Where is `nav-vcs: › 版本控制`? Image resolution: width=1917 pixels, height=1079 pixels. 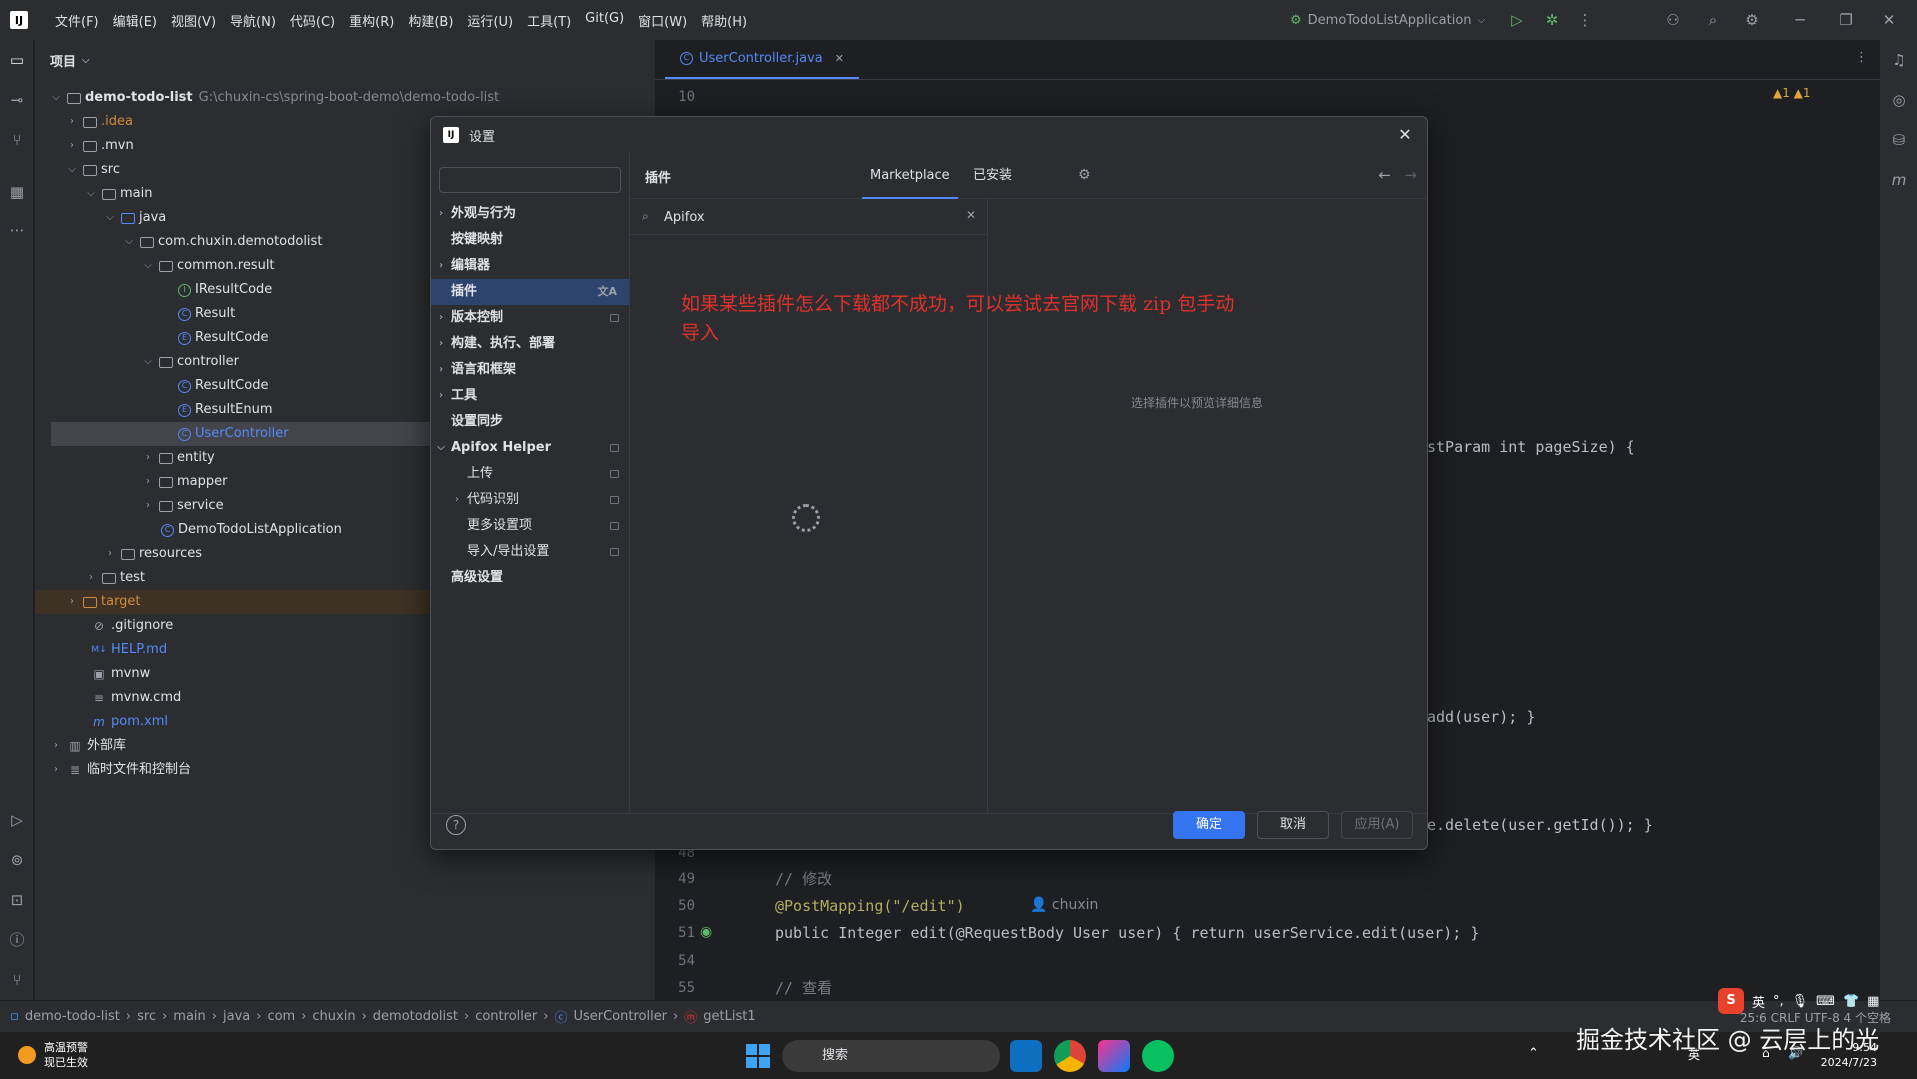
nav-vcs: › 版本控制 is located at coordinates (530, 318).